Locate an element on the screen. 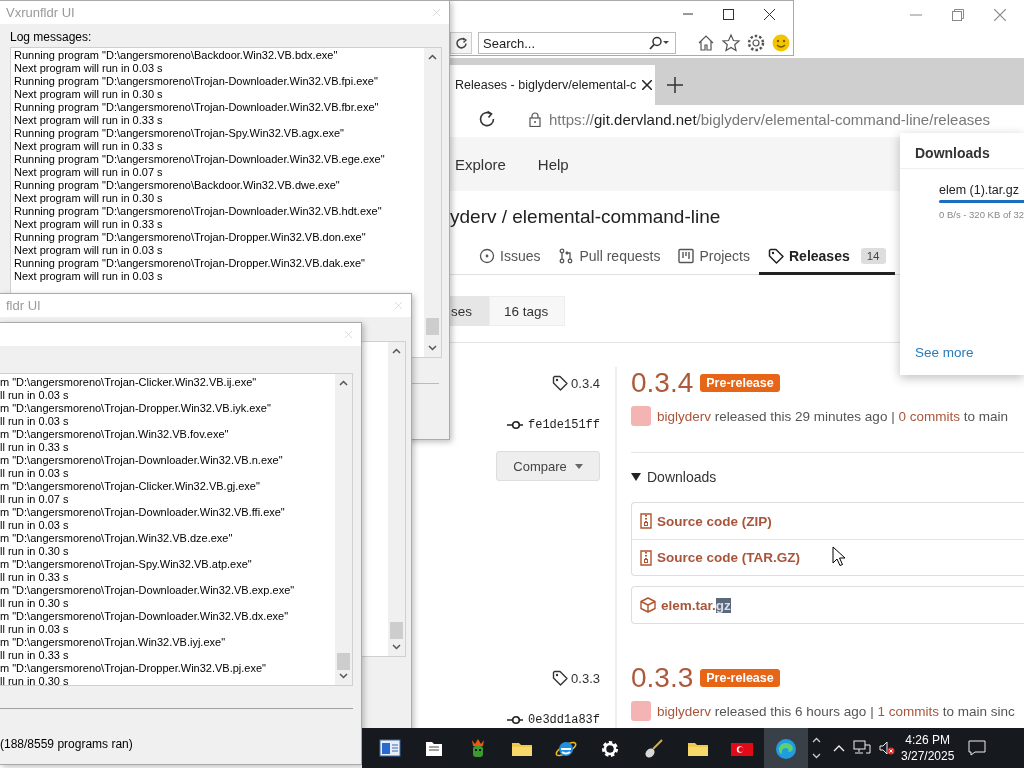 This screenshot has width=1024, height=768. notifications-button is located at coordinates (977, 748).